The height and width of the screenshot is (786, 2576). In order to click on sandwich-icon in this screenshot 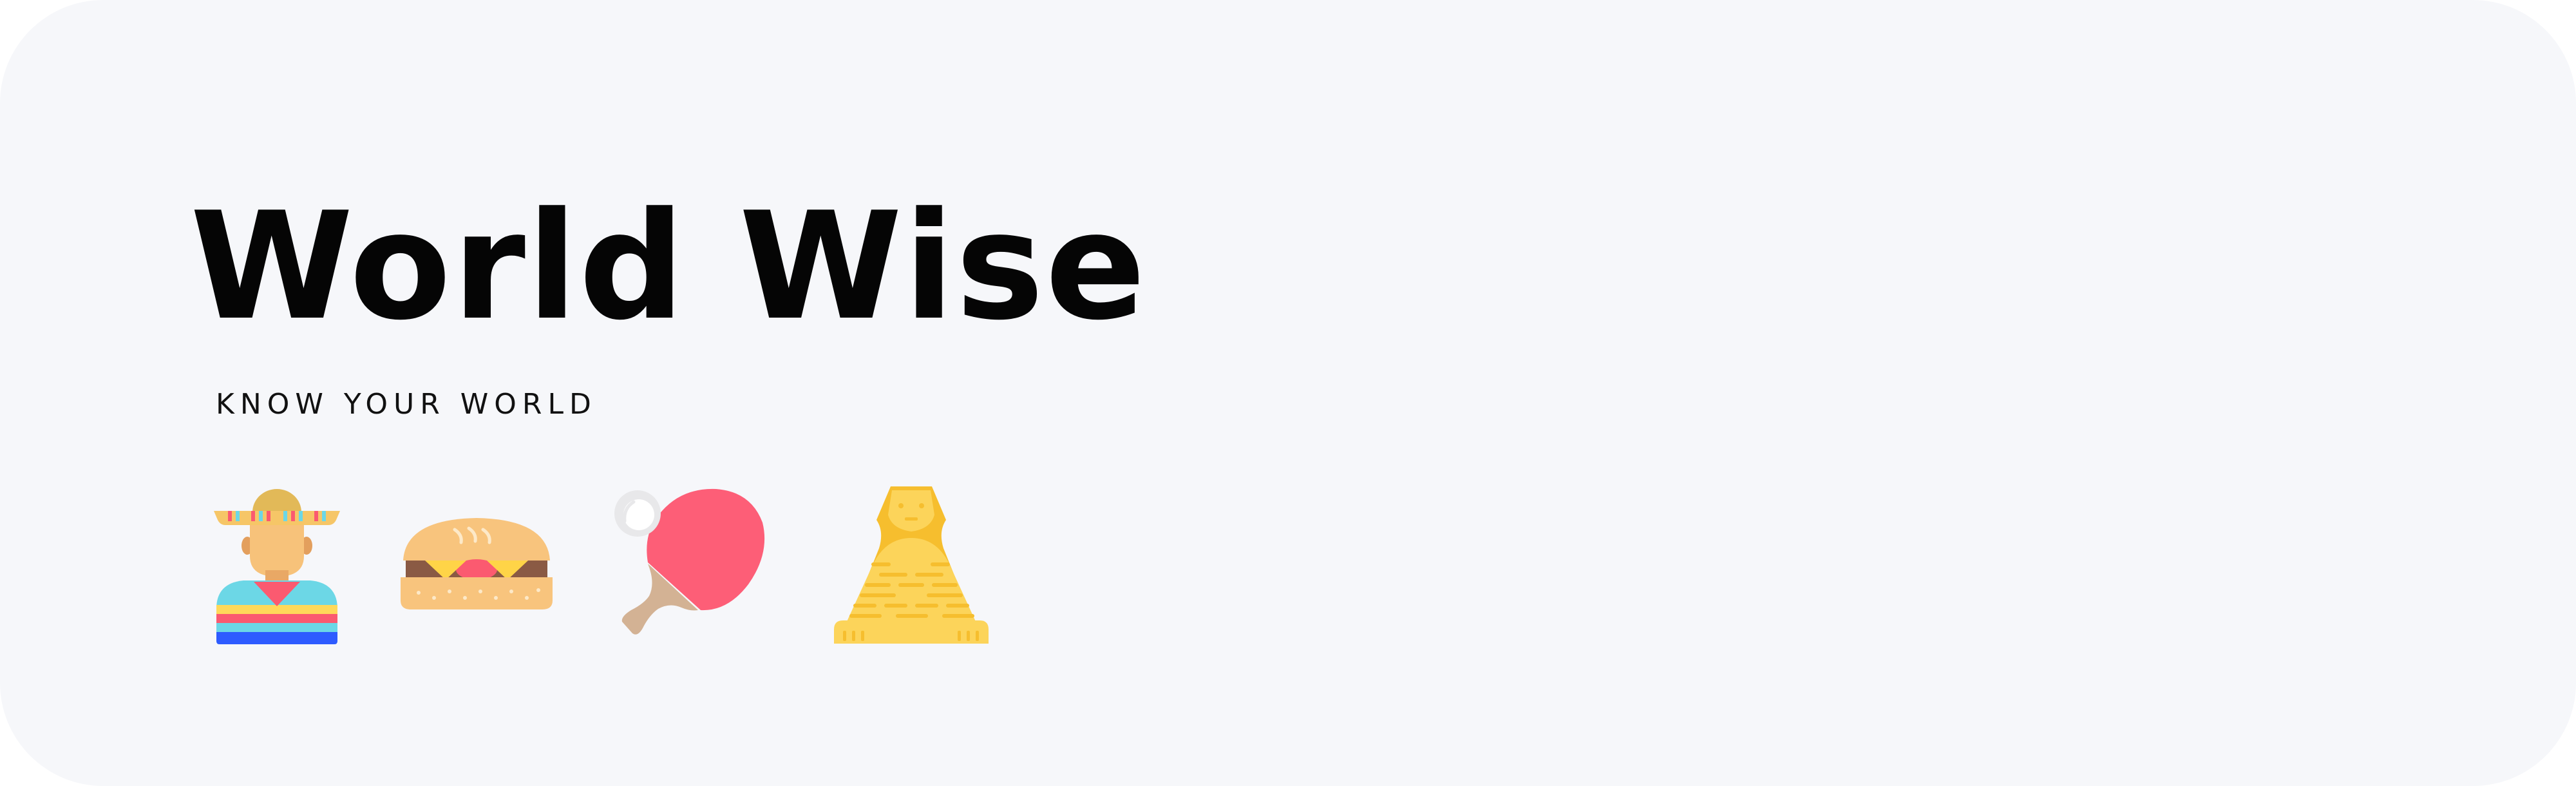, I will do `click(477, 563)`.